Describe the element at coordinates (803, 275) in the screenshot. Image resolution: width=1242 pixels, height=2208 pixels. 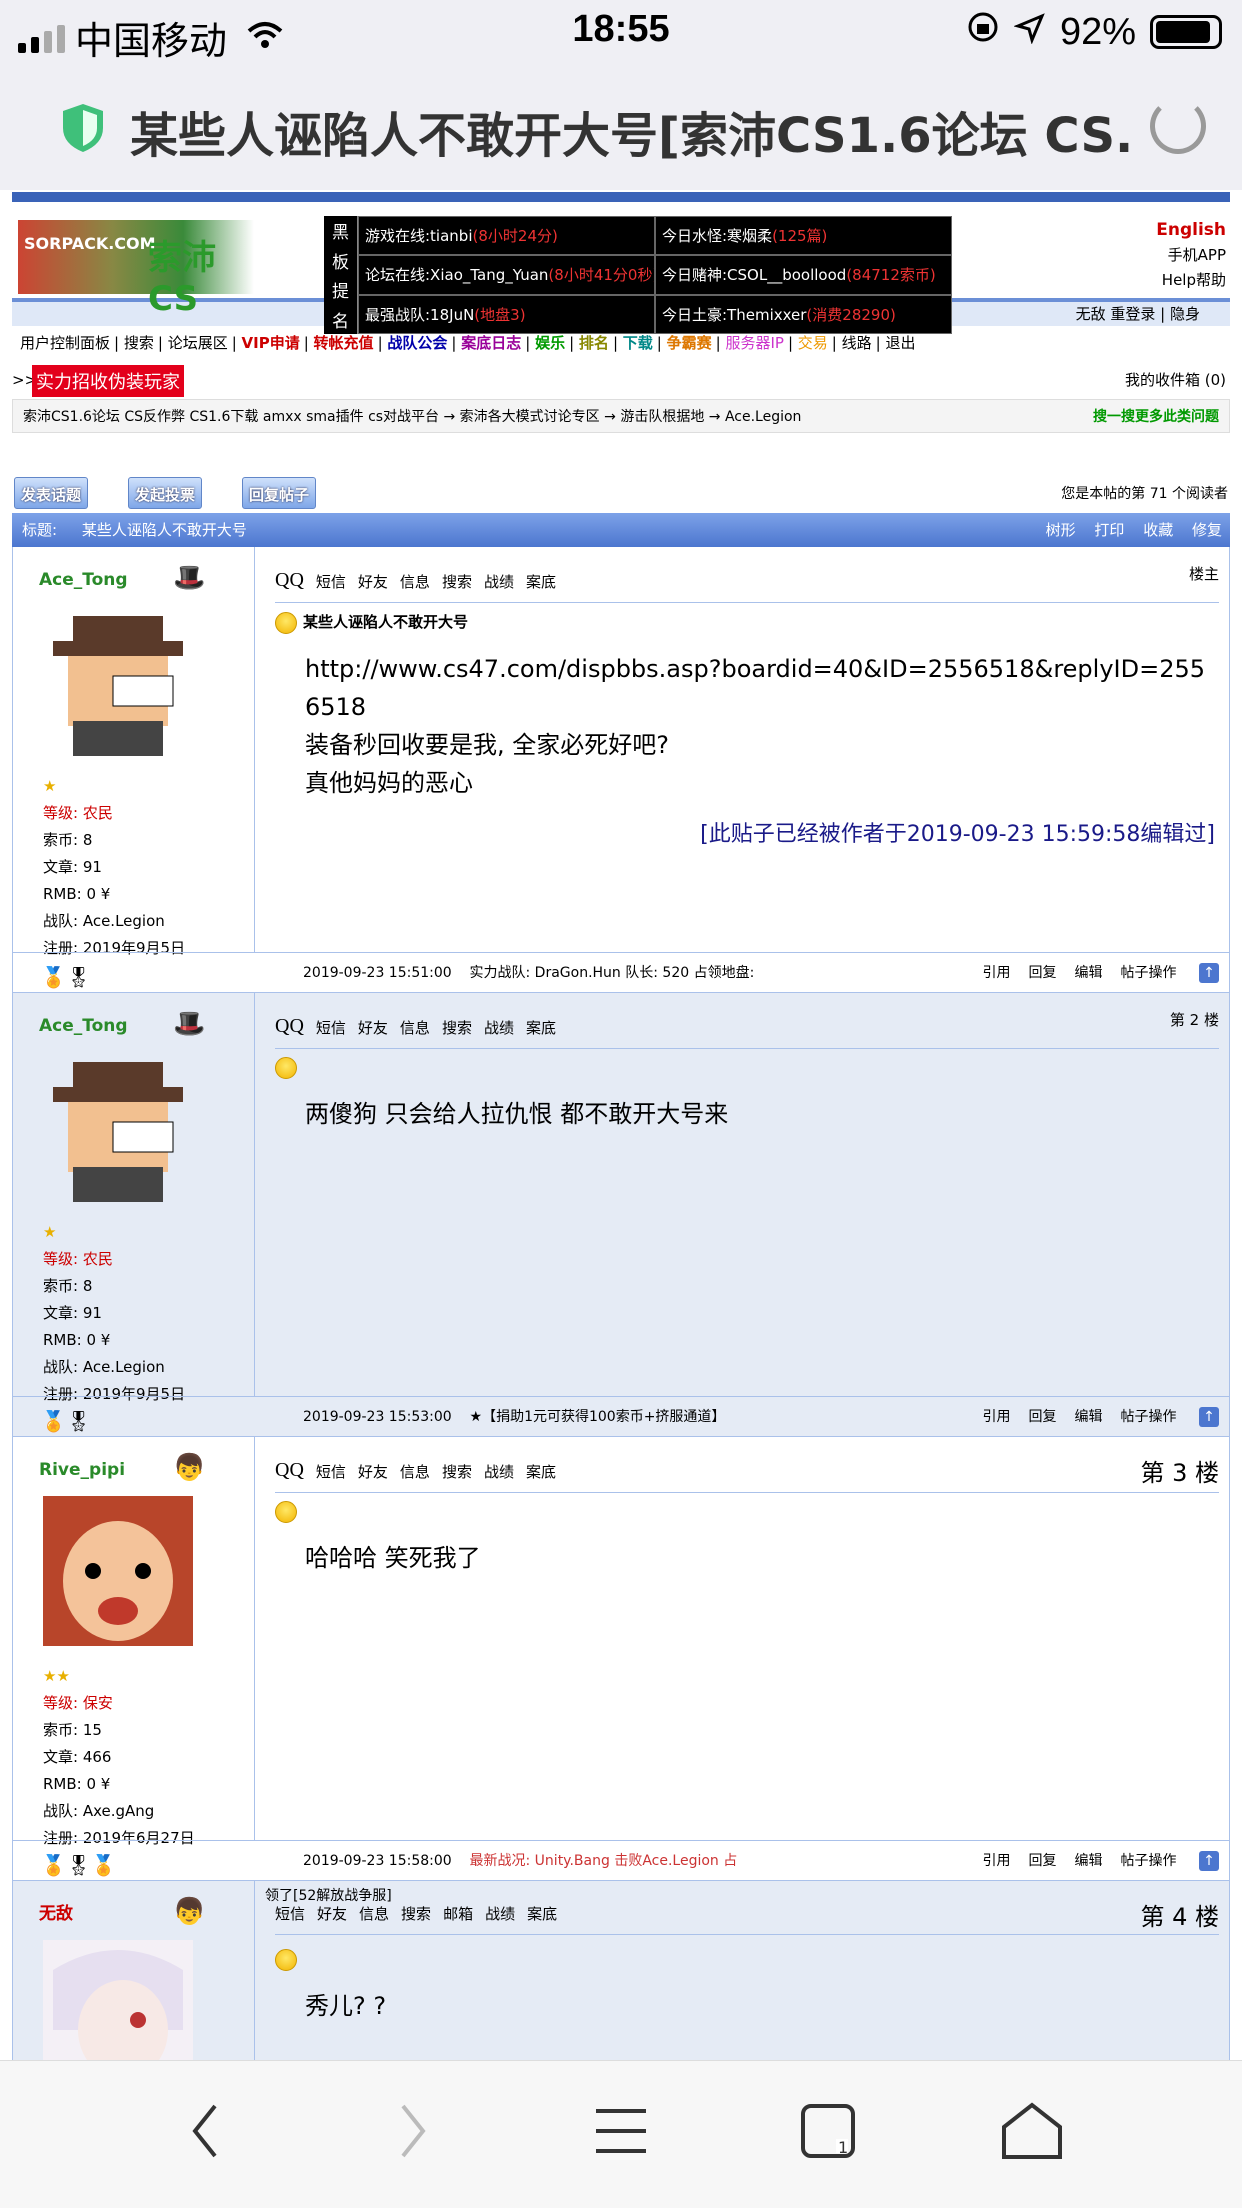
I see `board-cell: 今日赌神:CSOL__boollood(84712索币)` at that location.